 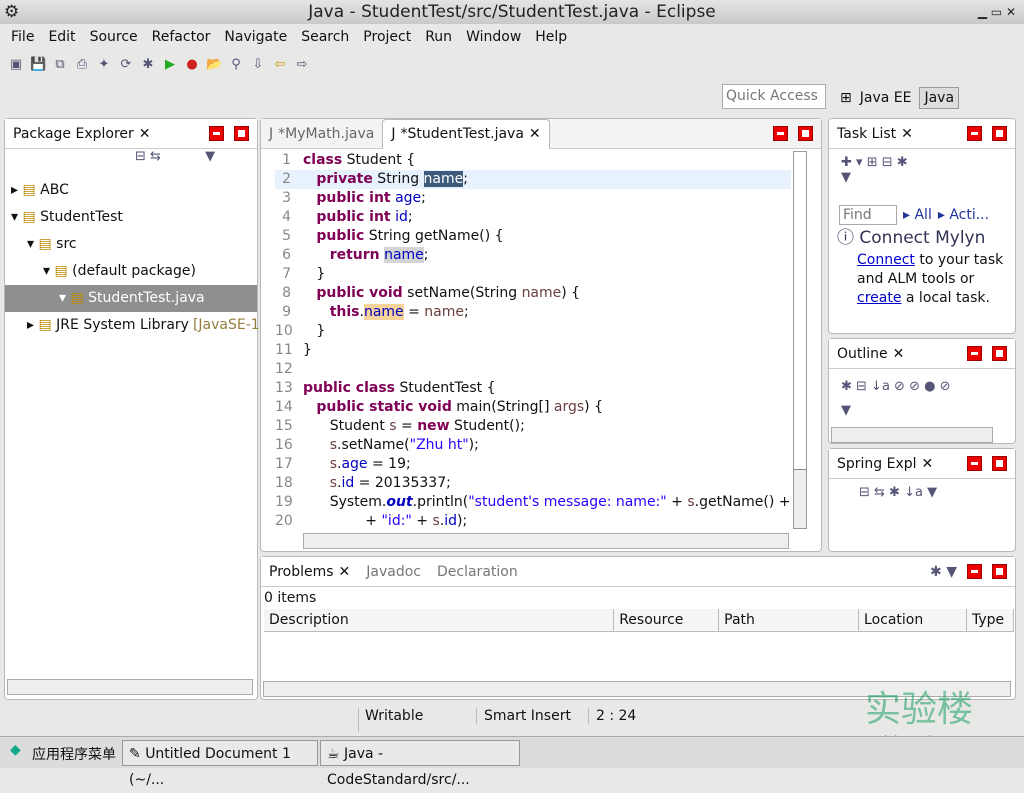 What do you see at coordinates (140, 156) in the screenshot?
I see `collapse-all-icon: ⊟` at bounding box center [140, 156].